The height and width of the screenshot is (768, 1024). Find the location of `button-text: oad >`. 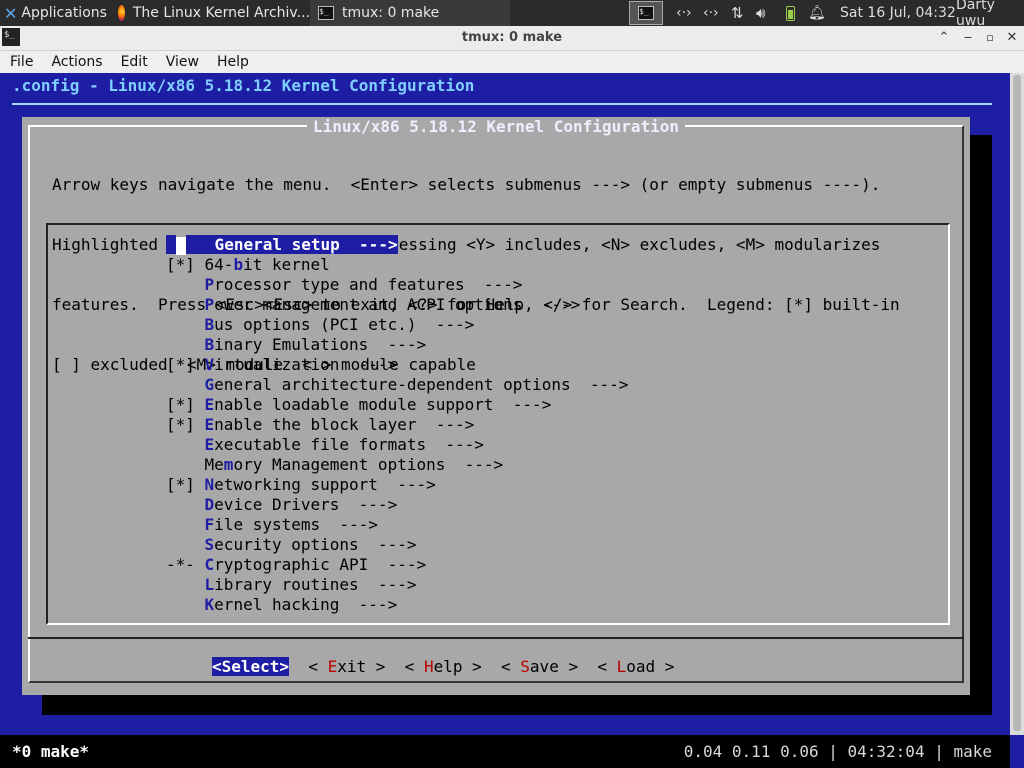

button-text: oad > is located at coordinates (650, 666).